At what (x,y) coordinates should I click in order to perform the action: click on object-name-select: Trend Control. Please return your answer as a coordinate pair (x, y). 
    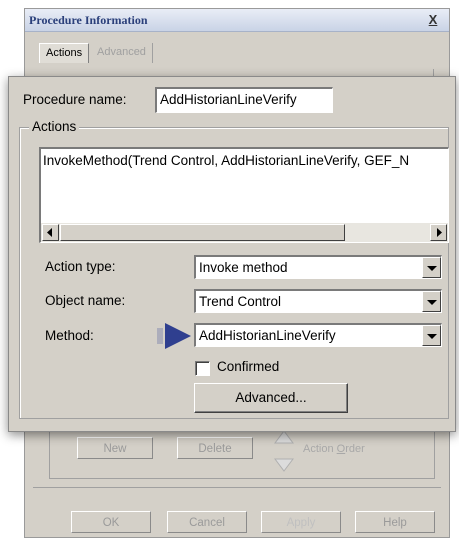
    Looking at the image, I should click on (318, 301).